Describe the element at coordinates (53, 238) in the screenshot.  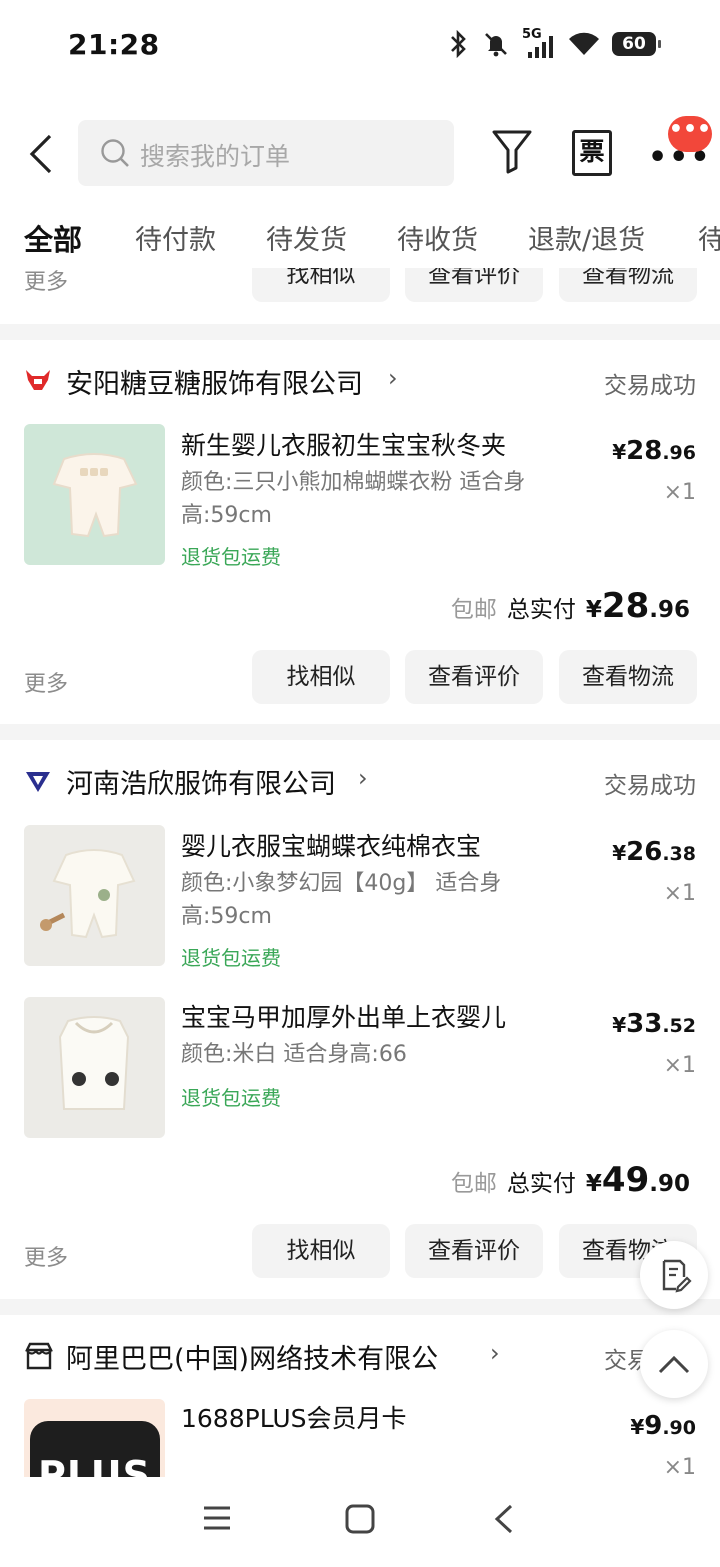
I see `tab-all: 全部` at that location.